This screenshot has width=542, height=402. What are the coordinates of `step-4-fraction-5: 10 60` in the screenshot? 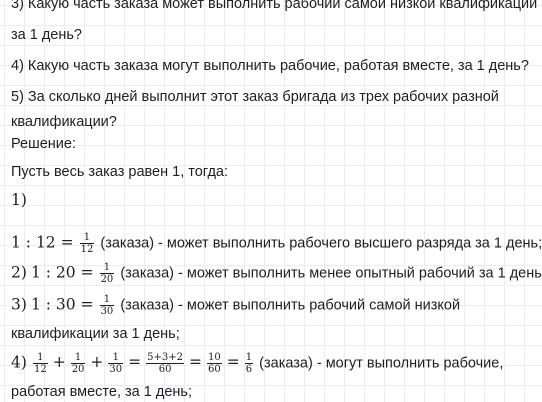 It's located at (214, 363).